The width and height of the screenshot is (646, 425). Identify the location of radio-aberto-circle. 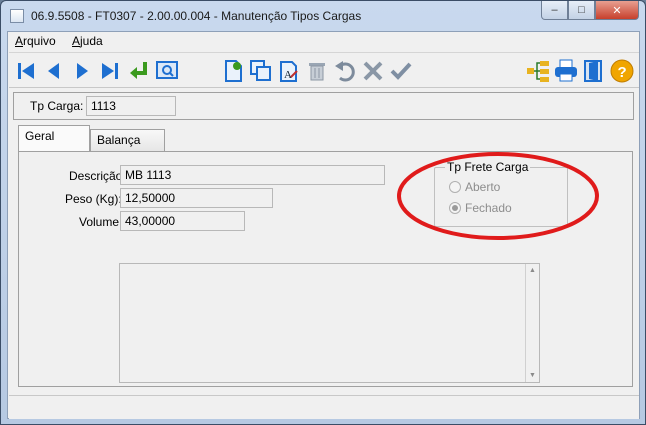
(455, 187).